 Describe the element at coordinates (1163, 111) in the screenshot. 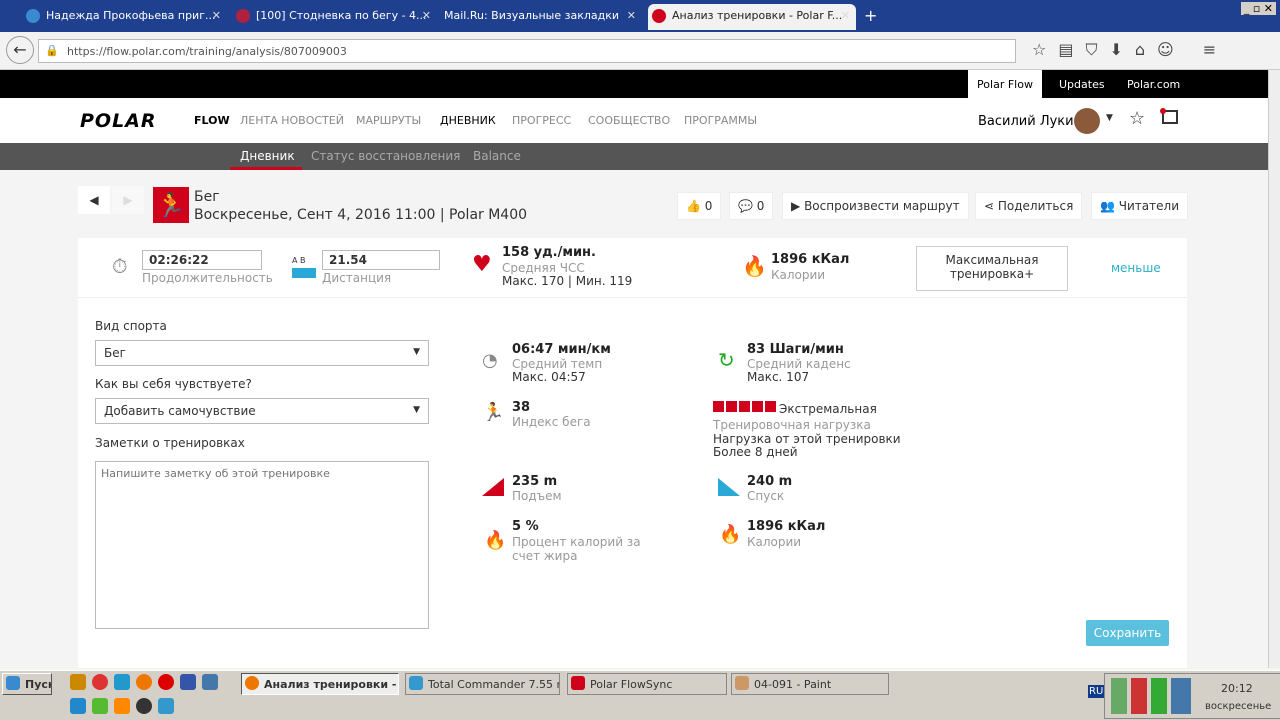

I see `notification-dot` at that location.